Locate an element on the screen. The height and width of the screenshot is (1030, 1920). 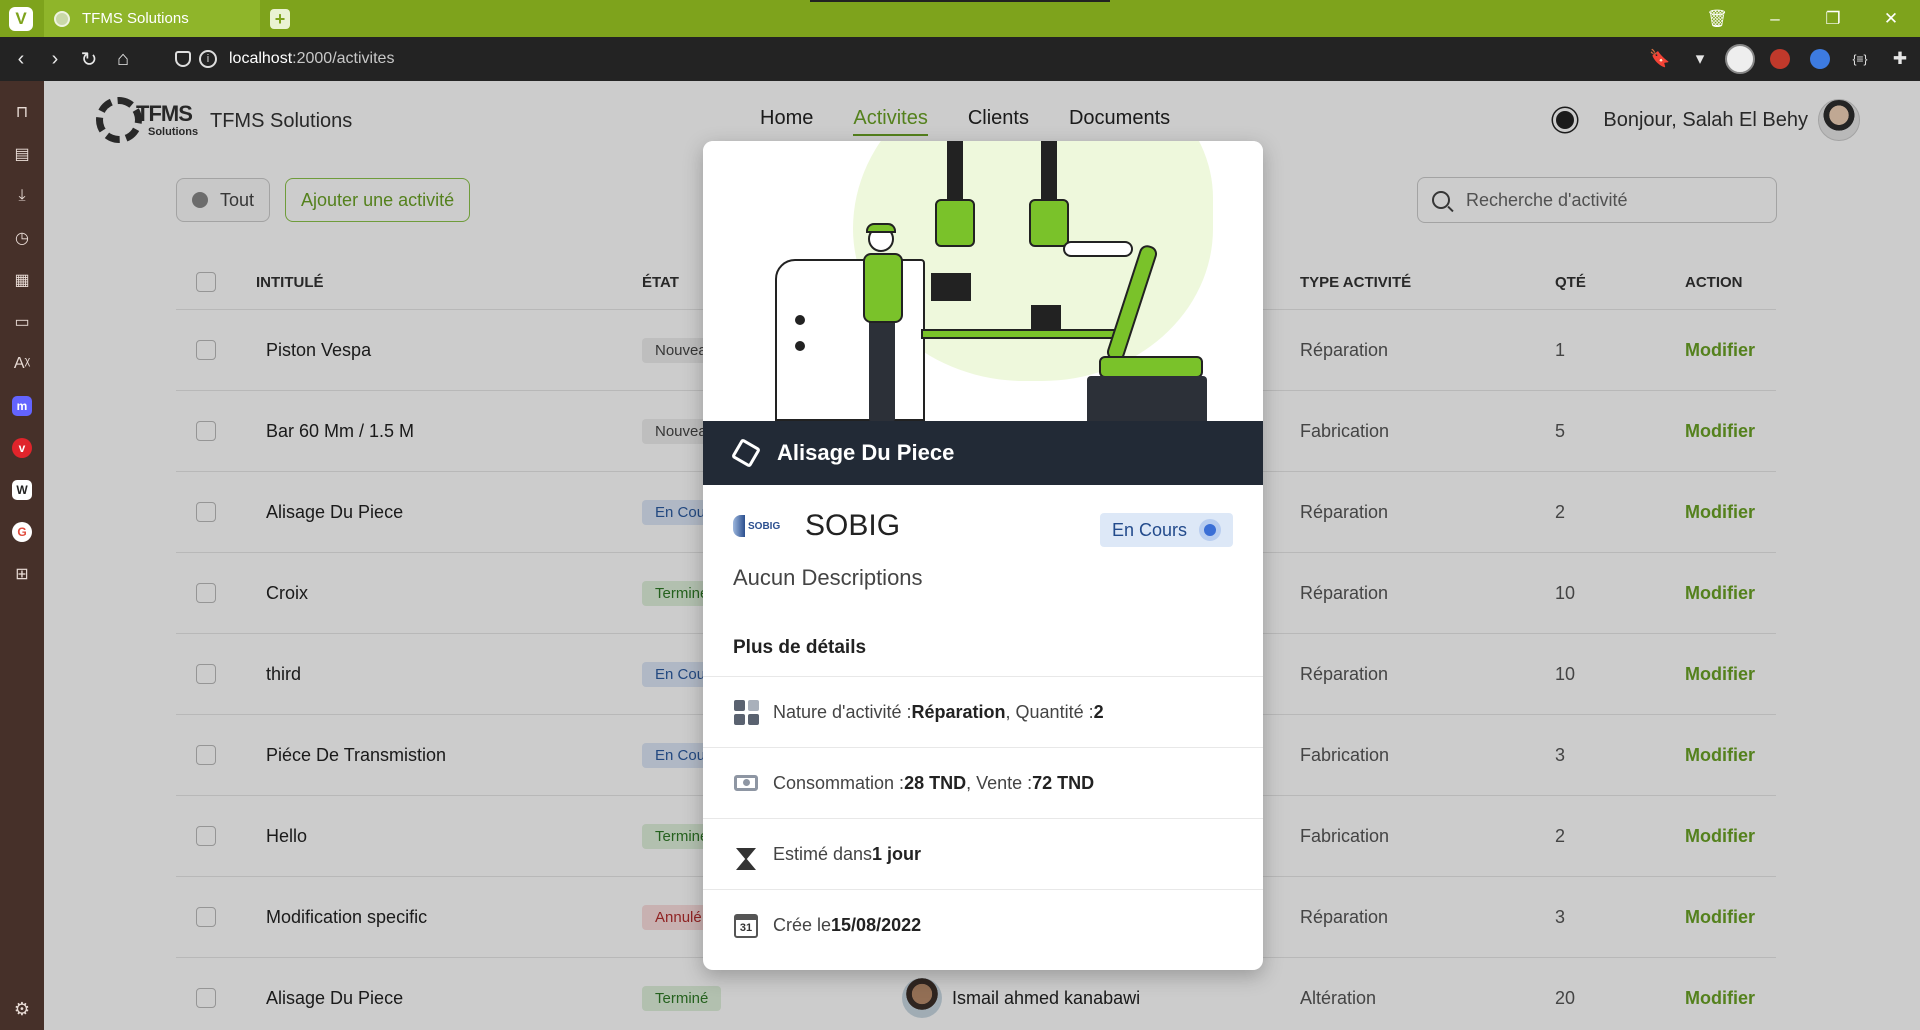
reading-list-icon: ▤ is located at coordinates (22, 154).